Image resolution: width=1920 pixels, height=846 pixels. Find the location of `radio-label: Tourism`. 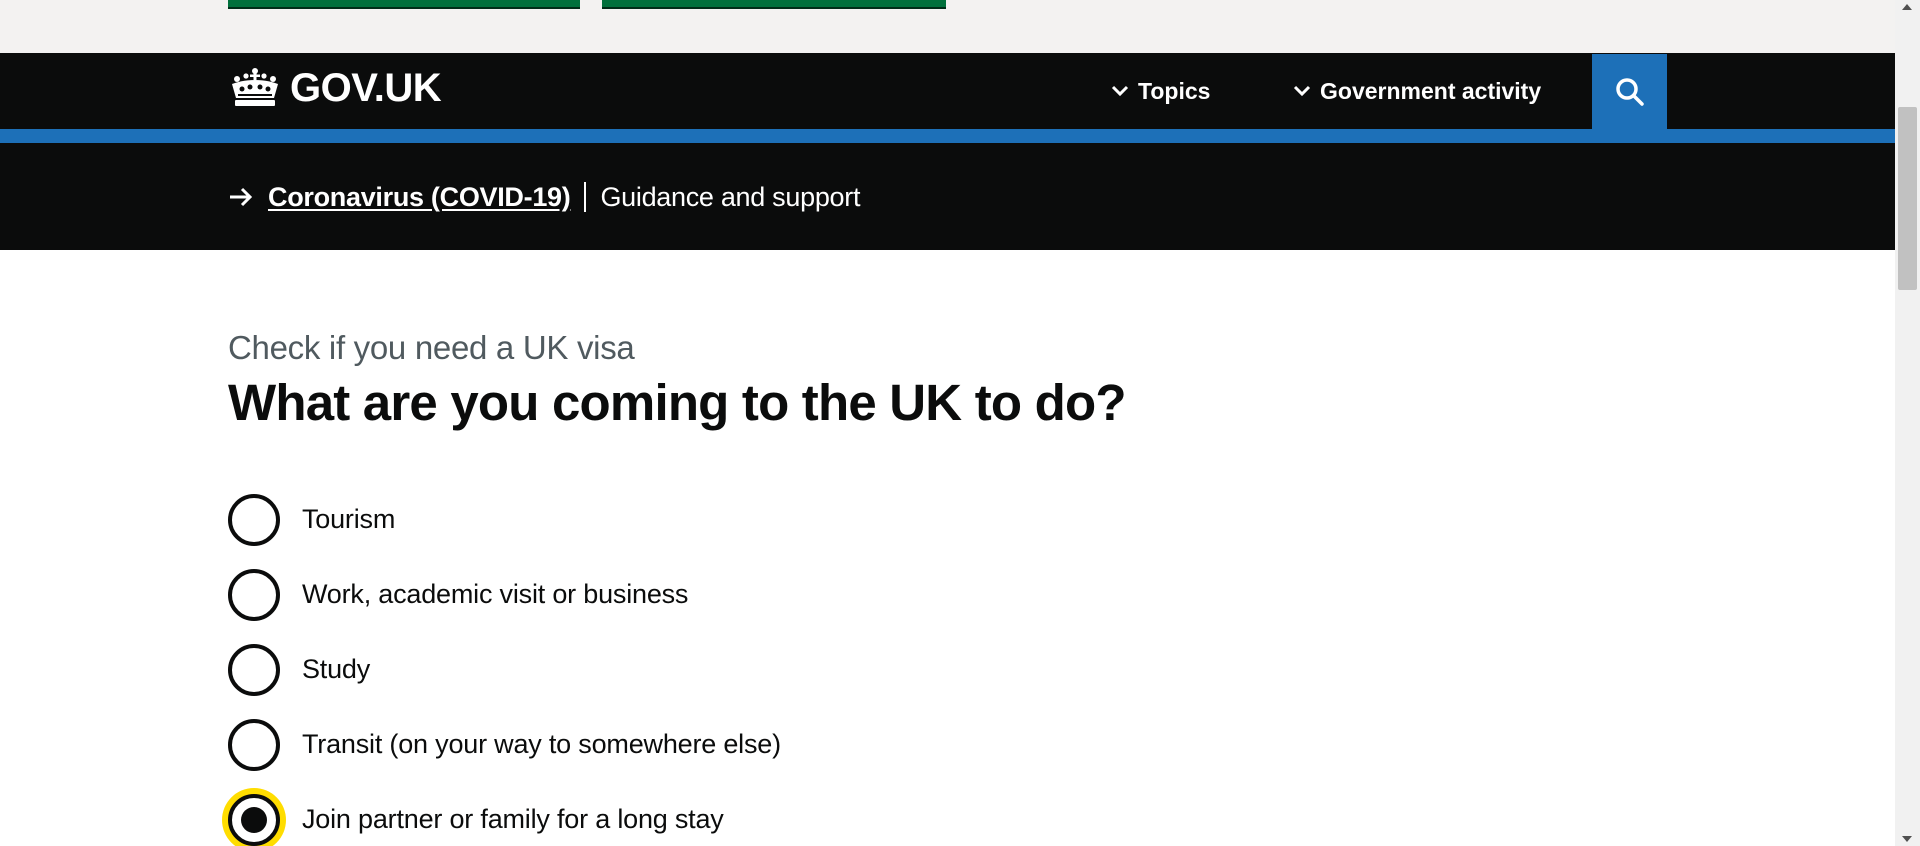

radio-label: Tourism is located at coordinates (348, 519).